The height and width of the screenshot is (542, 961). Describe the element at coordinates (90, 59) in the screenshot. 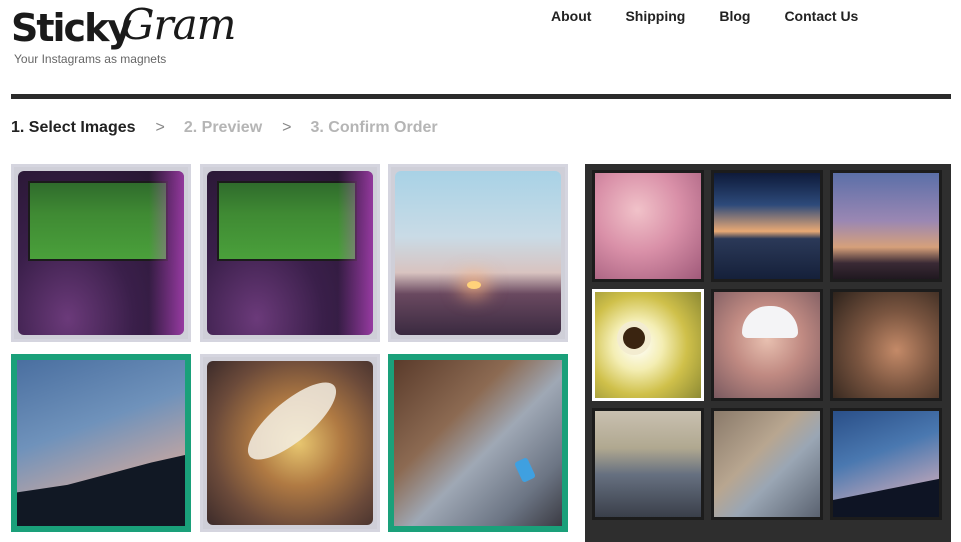

I see `tagline: Your Instagrams as magnets` at that location.